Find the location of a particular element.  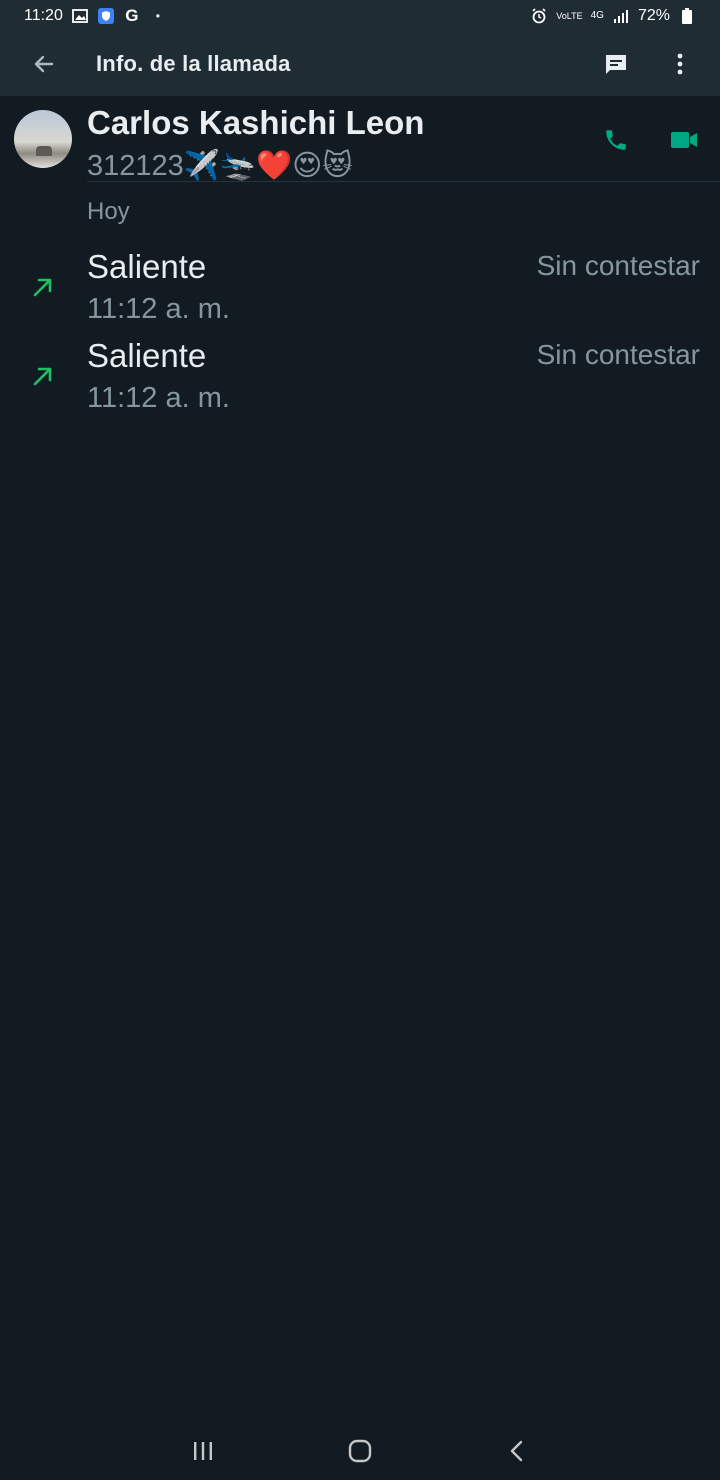

recent-apps-icon is located at coordinates (203, 1451).